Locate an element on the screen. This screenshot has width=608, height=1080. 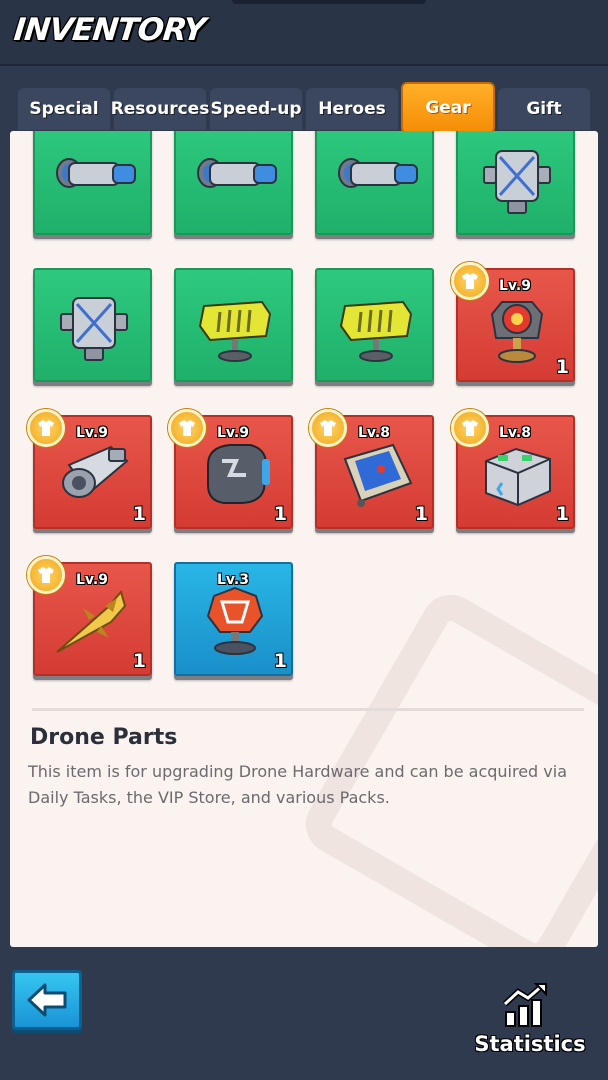
back-button is located at coordinates (47, 1000).